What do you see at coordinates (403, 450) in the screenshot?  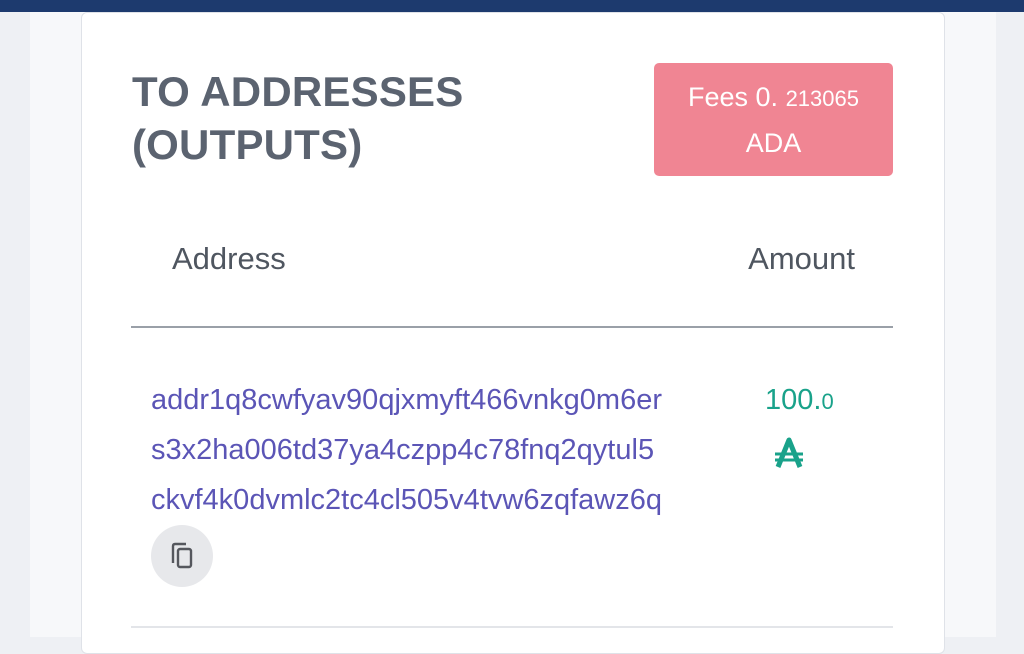 I see `address-line-2: s3x2ha006td37ya4czpp4c78fnq2qytul5` at bounding box center [403, 450].